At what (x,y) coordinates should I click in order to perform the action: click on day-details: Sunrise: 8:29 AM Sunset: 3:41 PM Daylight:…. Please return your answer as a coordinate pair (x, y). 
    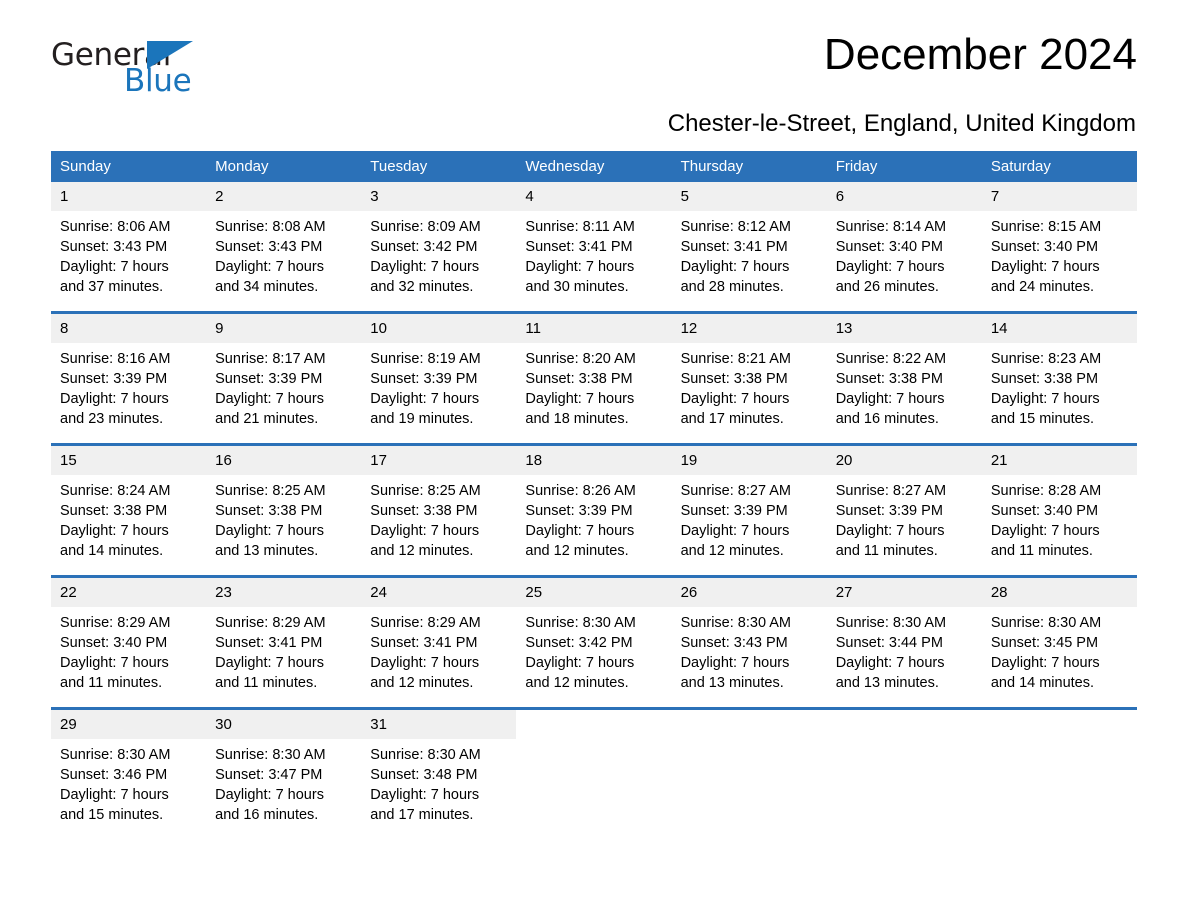
    Looking at the image, I should click on (283, 650).